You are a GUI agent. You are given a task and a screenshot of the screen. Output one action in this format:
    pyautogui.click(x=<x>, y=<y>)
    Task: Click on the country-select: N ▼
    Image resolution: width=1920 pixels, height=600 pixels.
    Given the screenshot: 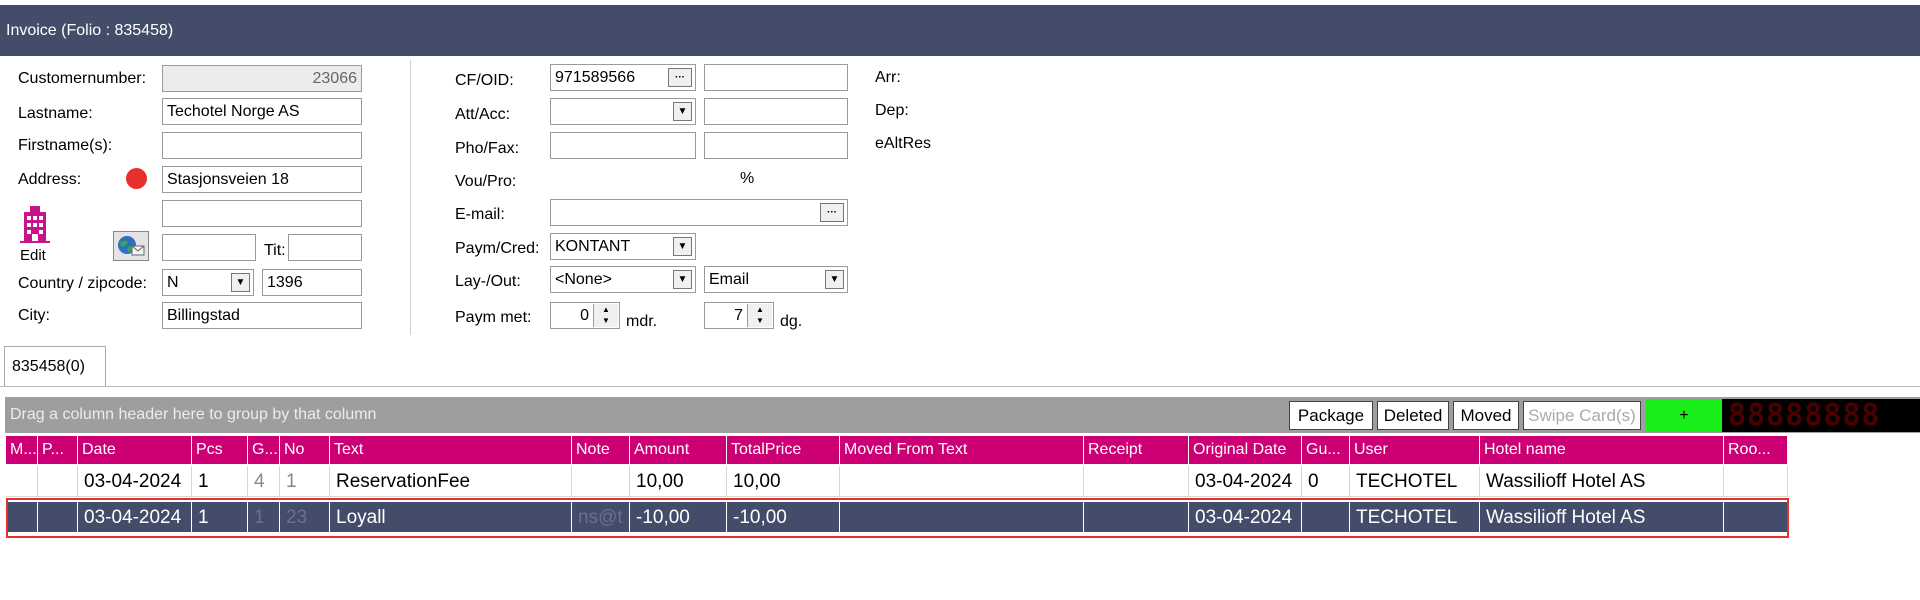 What is the action you would take?
    pyautogui.click(x=208, y=282)
    